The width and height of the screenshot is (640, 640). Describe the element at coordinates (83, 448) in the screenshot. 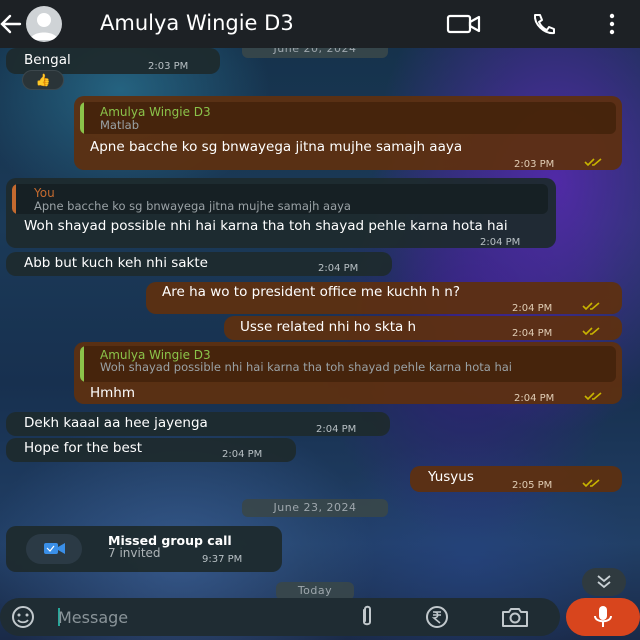

I see `message-text: Hope for the best` at that location.